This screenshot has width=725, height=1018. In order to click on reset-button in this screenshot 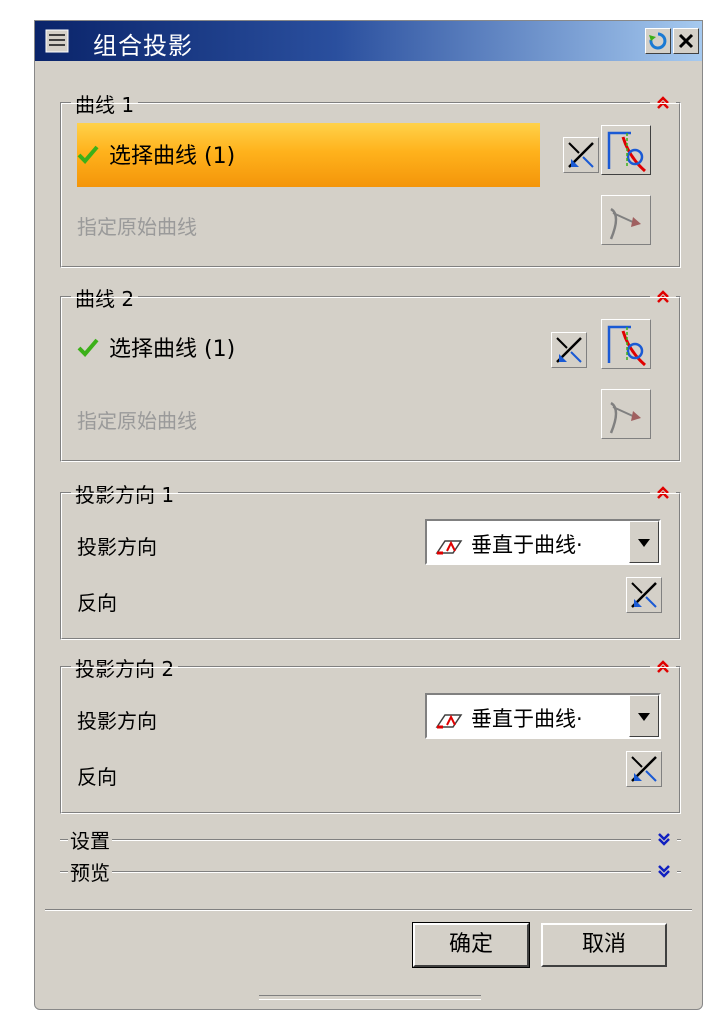, I will do `click(658, 41)`.